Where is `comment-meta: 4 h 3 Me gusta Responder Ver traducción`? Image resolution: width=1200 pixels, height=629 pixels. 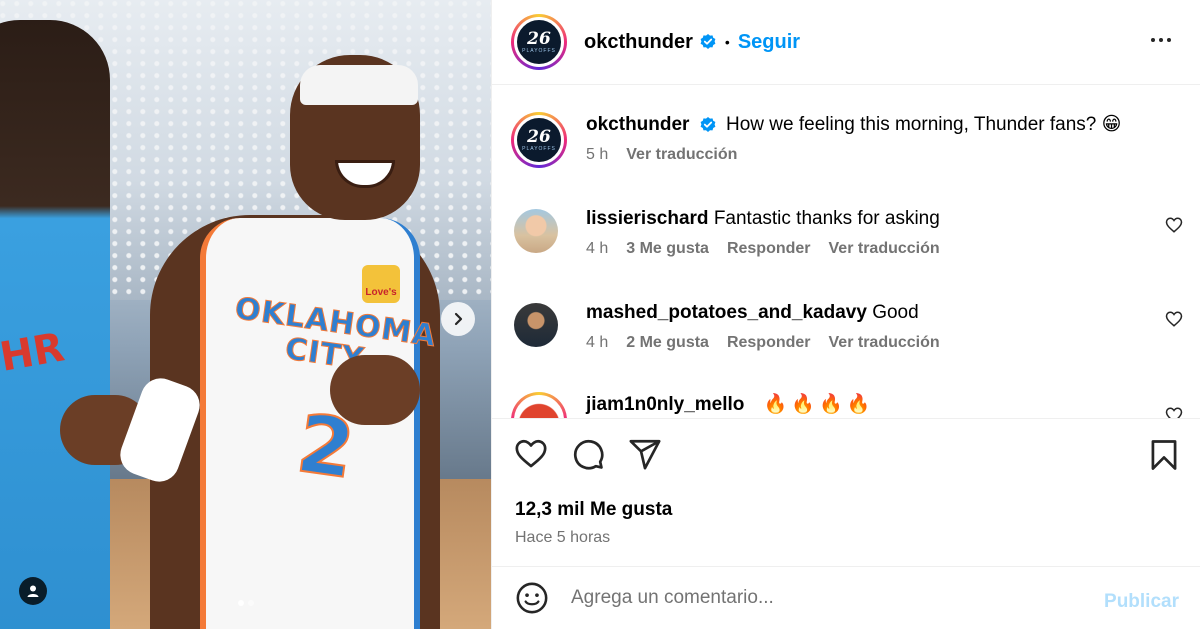
comment-meta: 4 h 3 Me gusta Responder Ver traducción is located at coordinates (763, 249).